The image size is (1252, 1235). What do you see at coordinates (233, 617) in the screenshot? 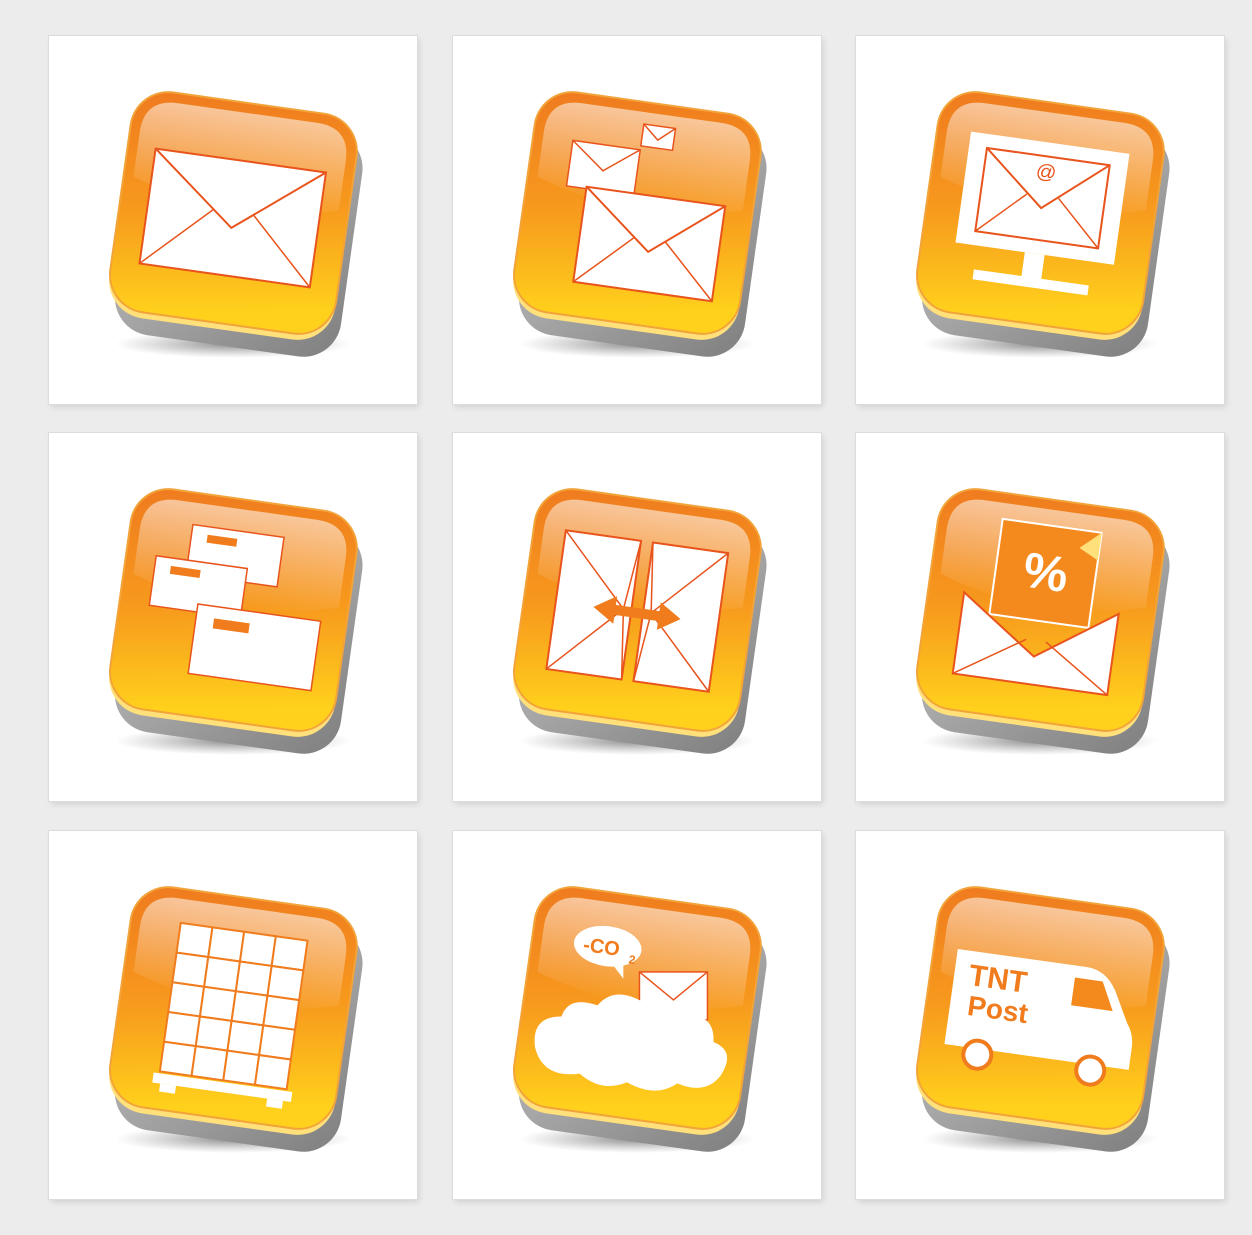
I see `tile-stacked-letters` at bounding box center [233, 617].